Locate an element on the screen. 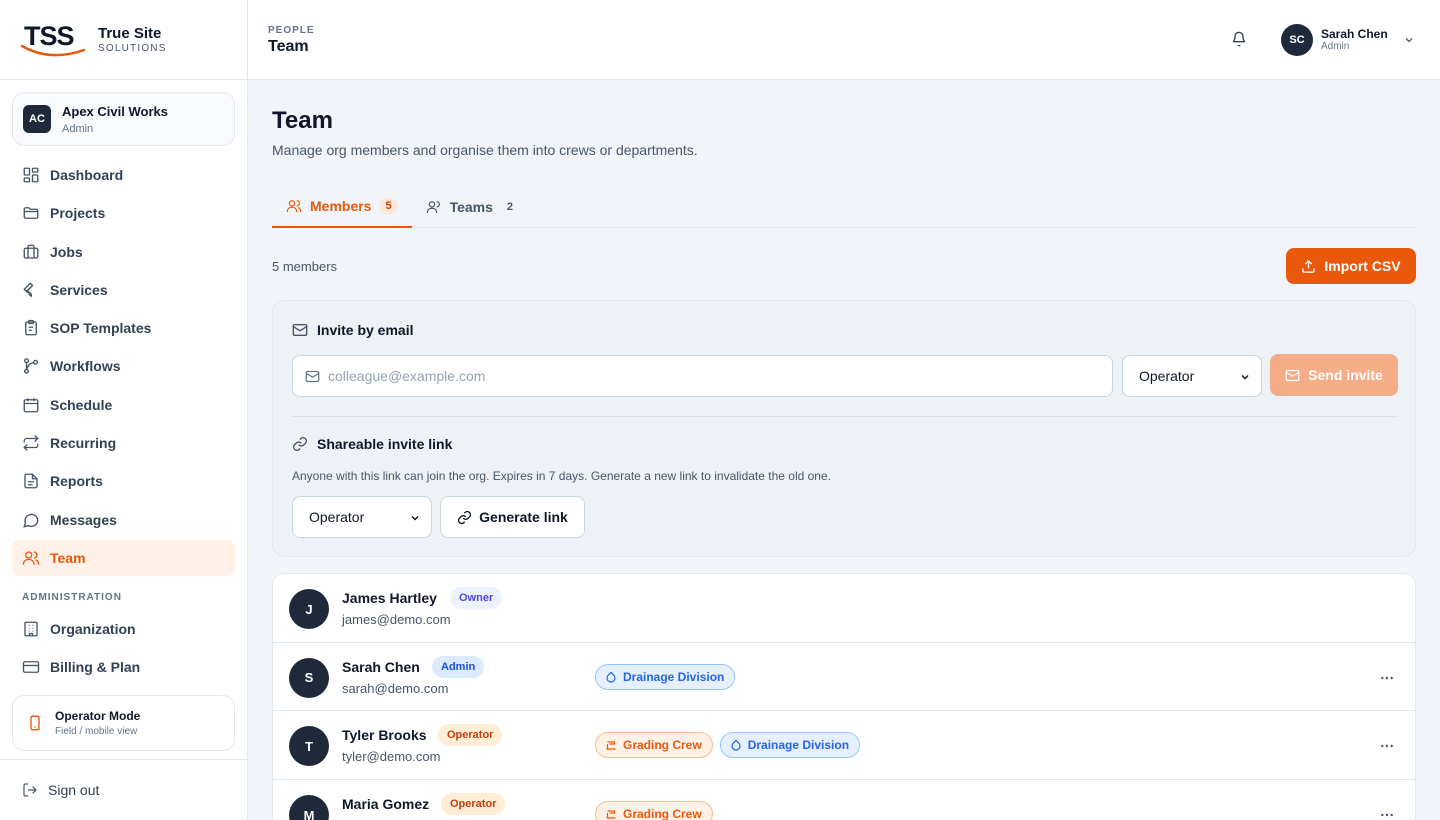 This screenshot has height=820, width=1440. org-name: Apex Civil Works is located at coordinates (115, 111).